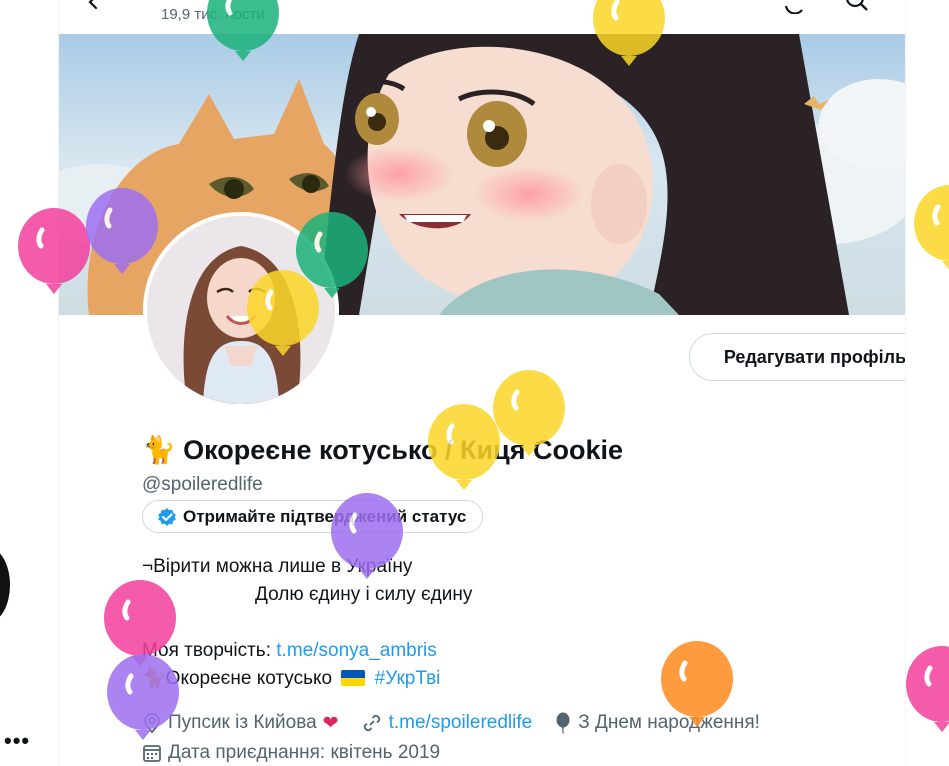  What do you see at coordinates (356, 650) in the screenshot?
I see `bio-creativity-link: t.me/sonya_ambris` at bounding box center [356, 650].